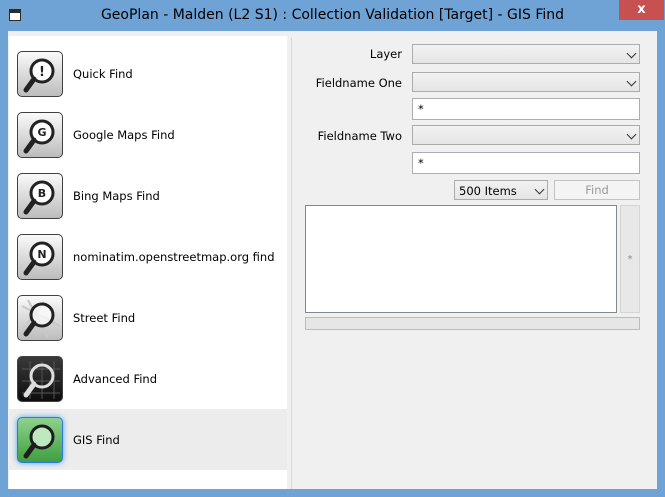  I want to click on find-item-label: Bing Maps Find, so click(116, 196).